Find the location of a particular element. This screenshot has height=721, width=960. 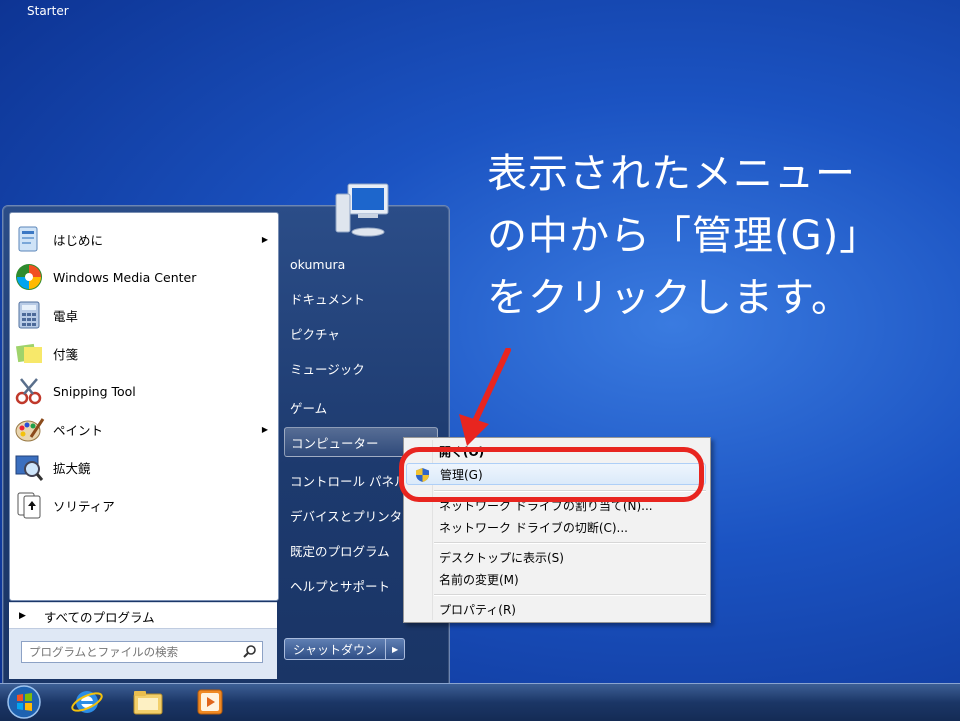

program-getting-started: はじめに ▶ is located at coordinates (144, 239).